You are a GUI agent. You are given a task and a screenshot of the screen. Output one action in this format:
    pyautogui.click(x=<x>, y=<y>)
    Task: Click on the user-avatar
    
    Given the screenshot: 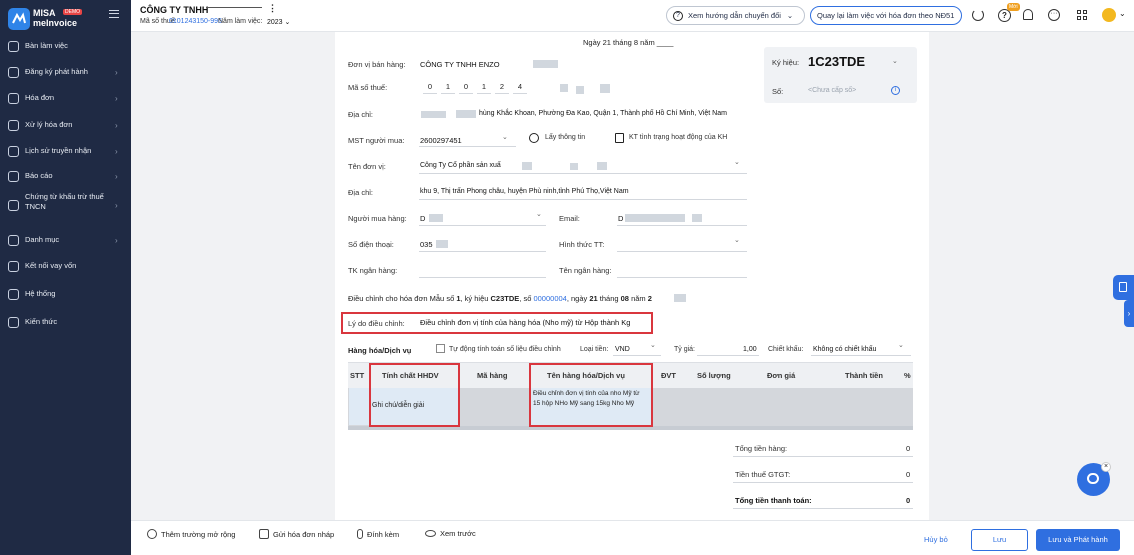 What is the action you would take?
    pyautogui.click(x=1109, y=15)
    